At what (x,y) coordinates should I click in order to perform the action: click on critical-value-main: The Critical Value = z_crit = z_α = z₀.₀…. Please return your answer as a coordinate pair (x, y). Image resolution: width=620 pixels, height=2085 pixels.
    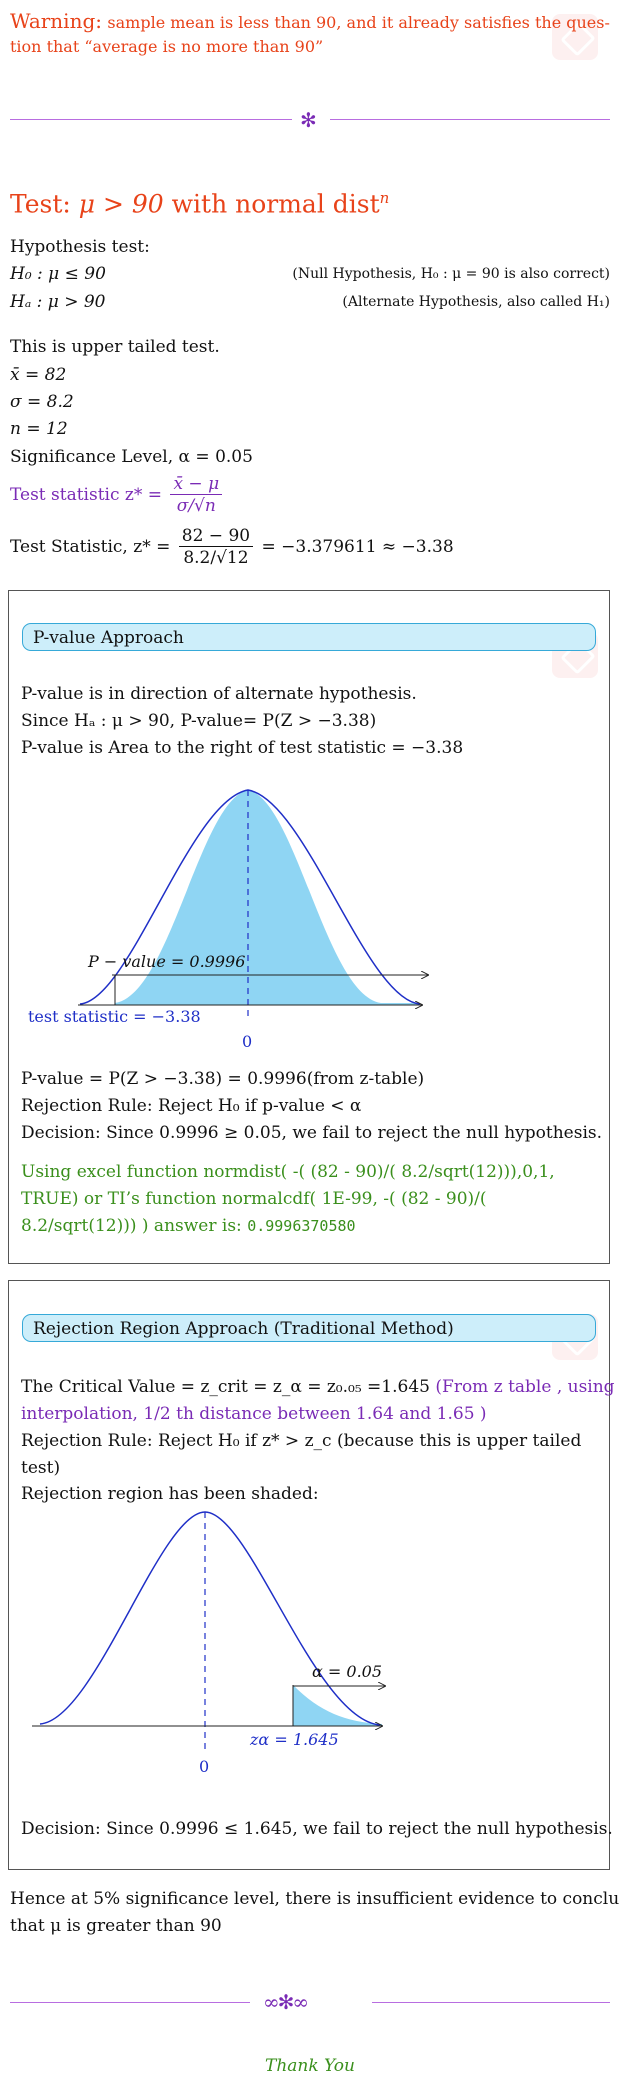
    Looking at the image, I should click on (225, 1387).